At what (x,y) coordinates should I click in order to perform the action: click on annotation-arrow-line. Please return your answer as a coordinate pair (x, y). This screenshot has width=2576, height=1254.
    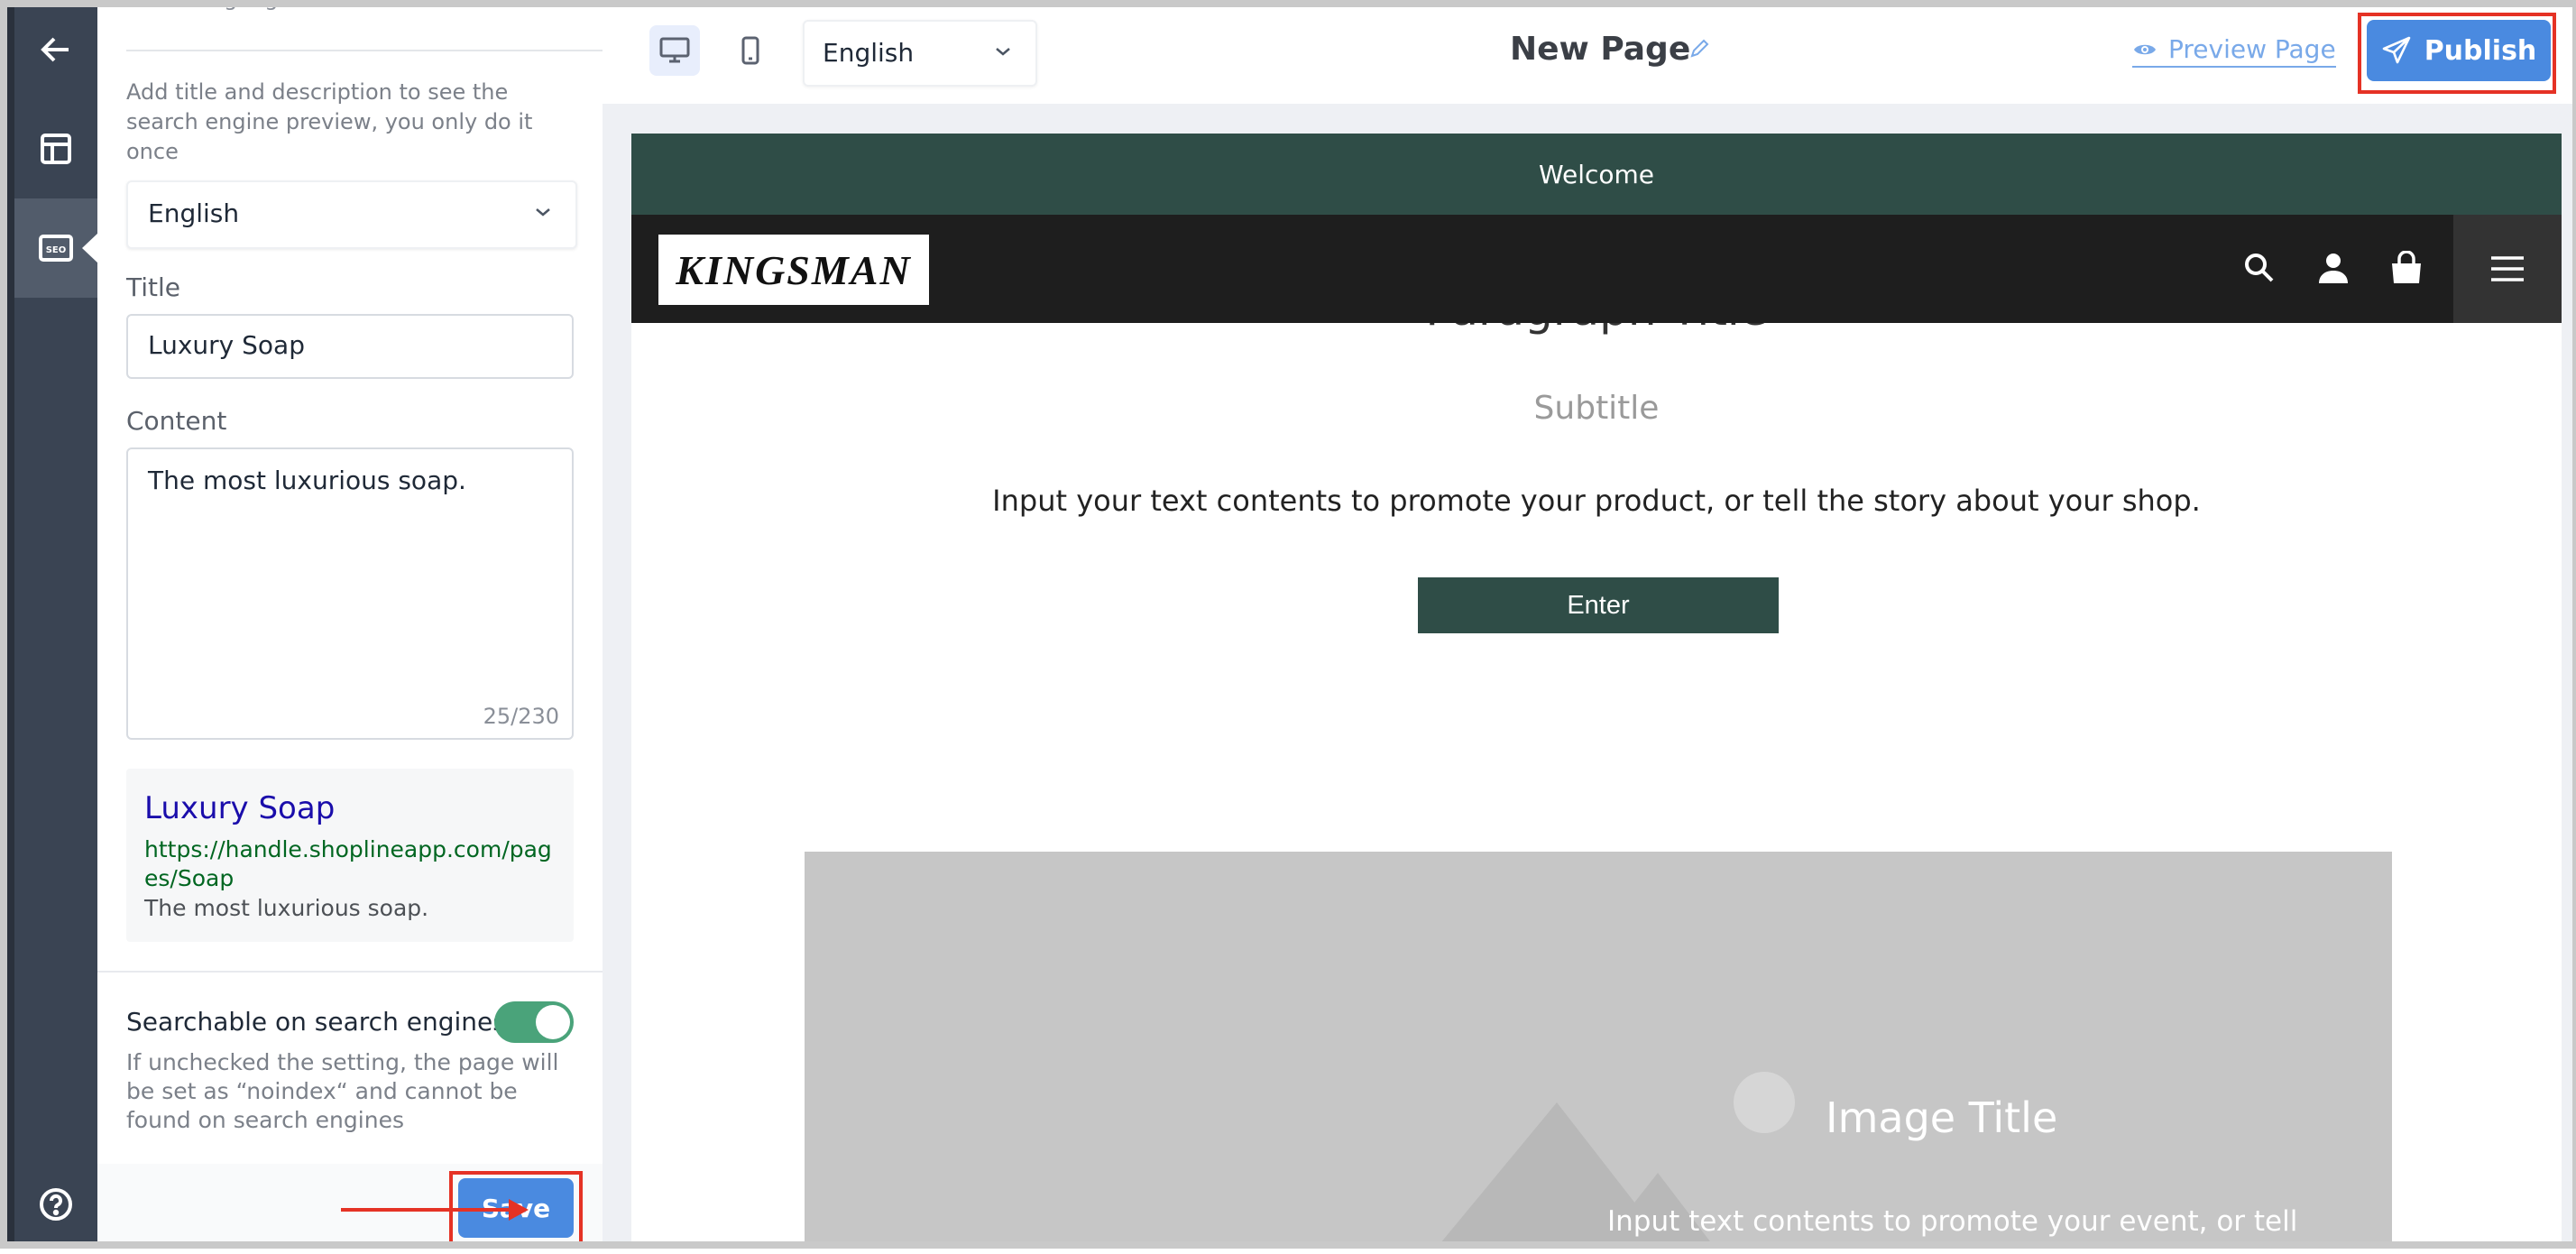
    Looking at the image, I should click on (426, 1210).